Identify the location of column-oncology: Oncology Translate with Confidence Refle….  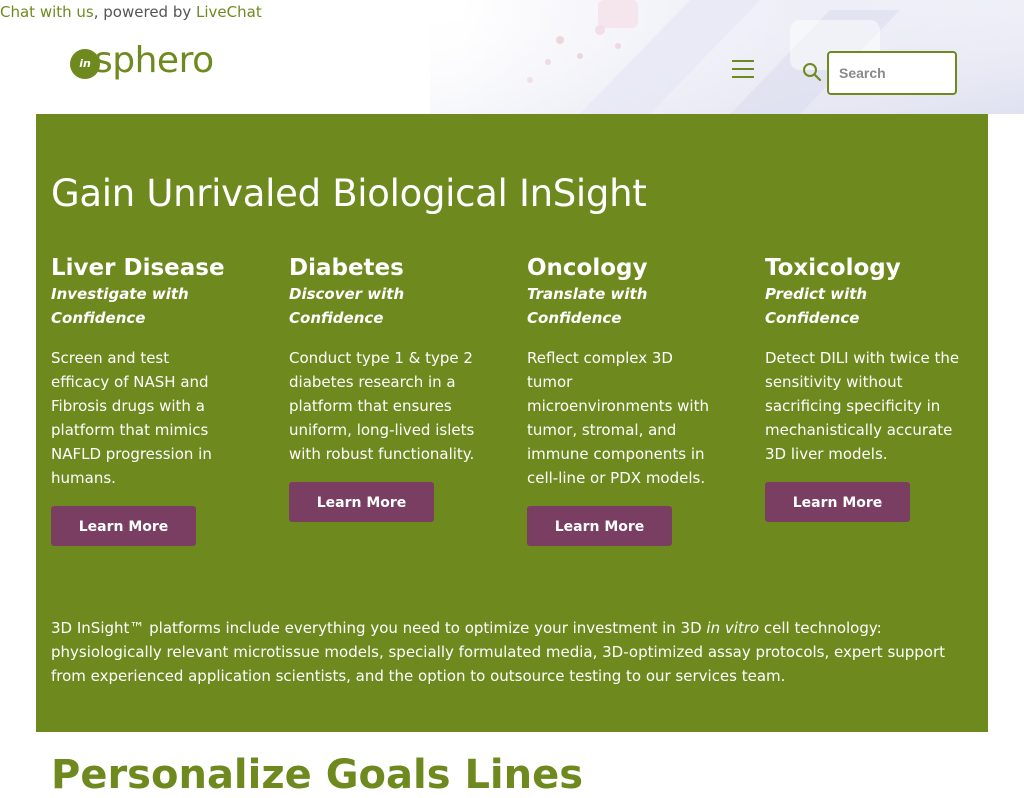
(627, 372).